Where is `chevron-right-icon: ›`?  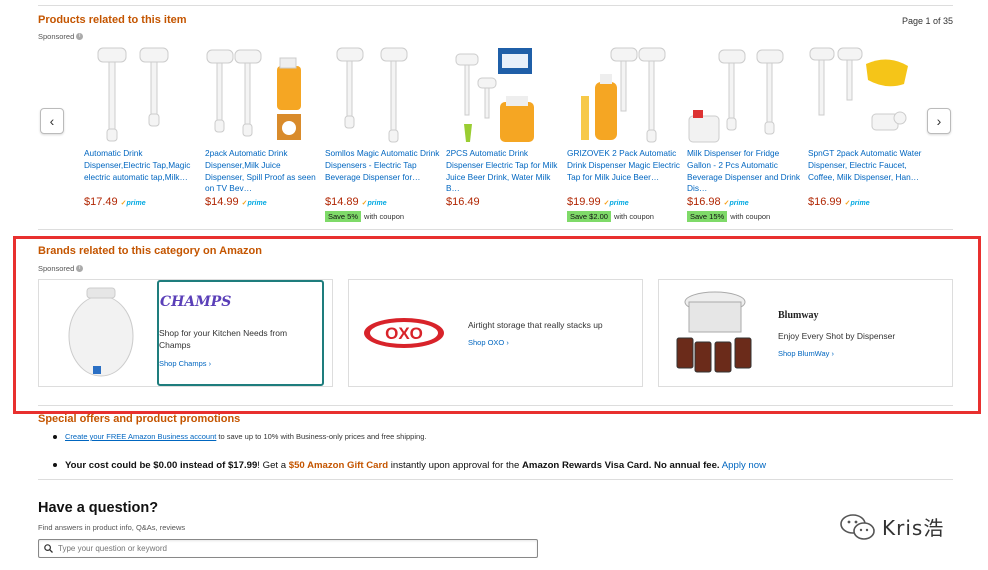
chevron-right-icon: › is located at coordinates (939, 121).